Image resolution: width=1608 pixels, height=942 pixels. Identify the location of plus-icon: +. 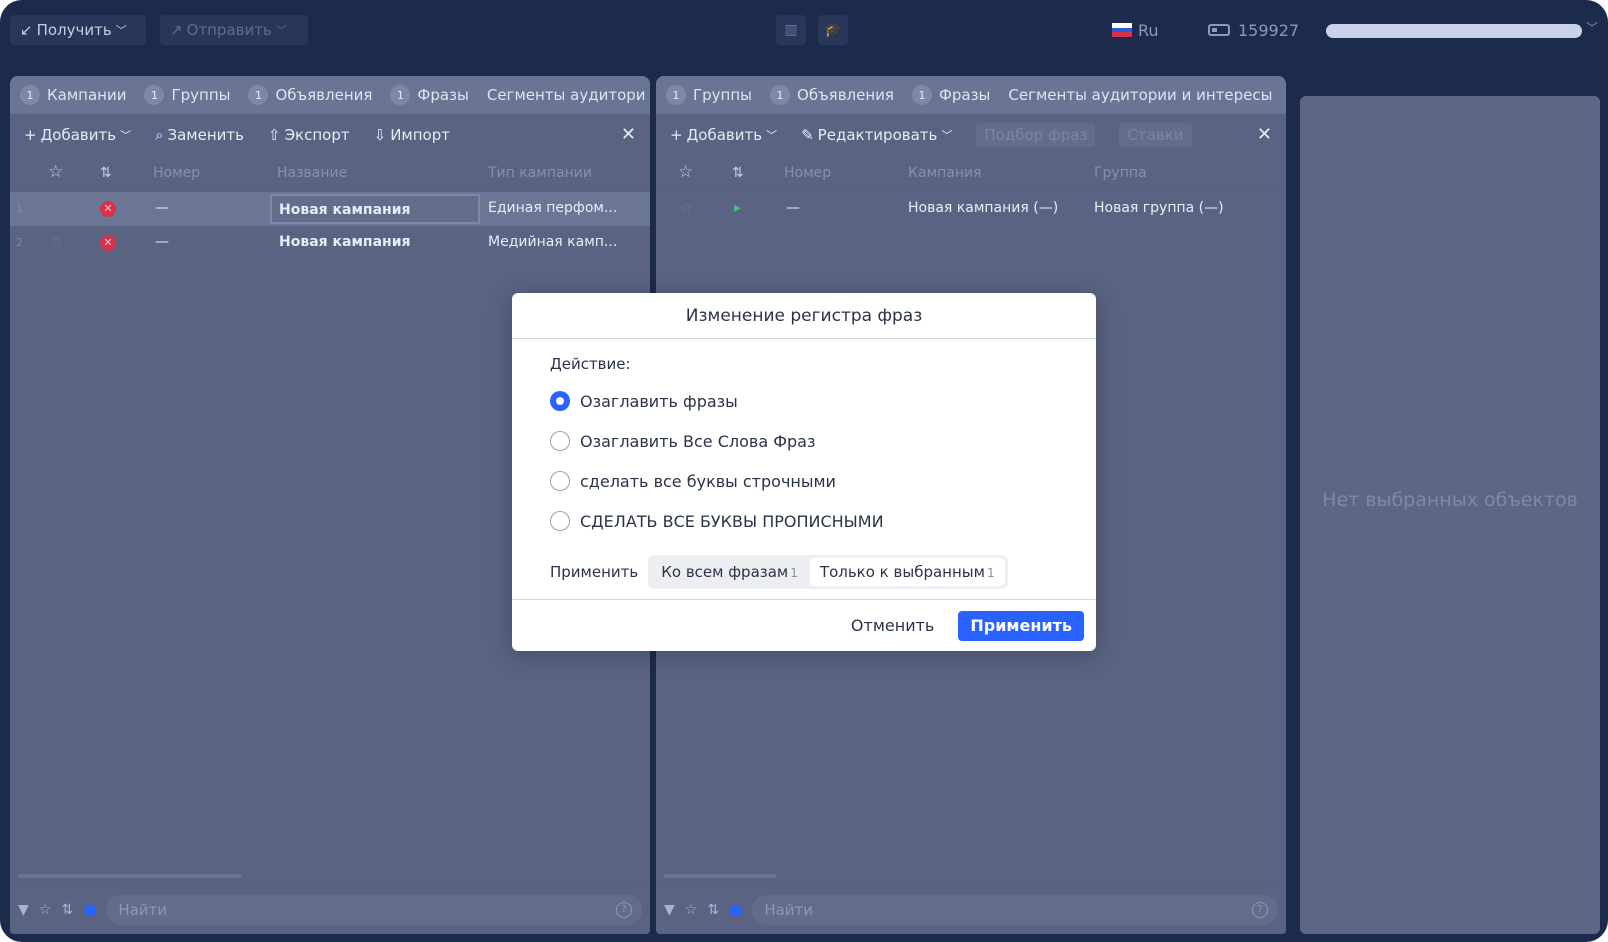
(676, 135).